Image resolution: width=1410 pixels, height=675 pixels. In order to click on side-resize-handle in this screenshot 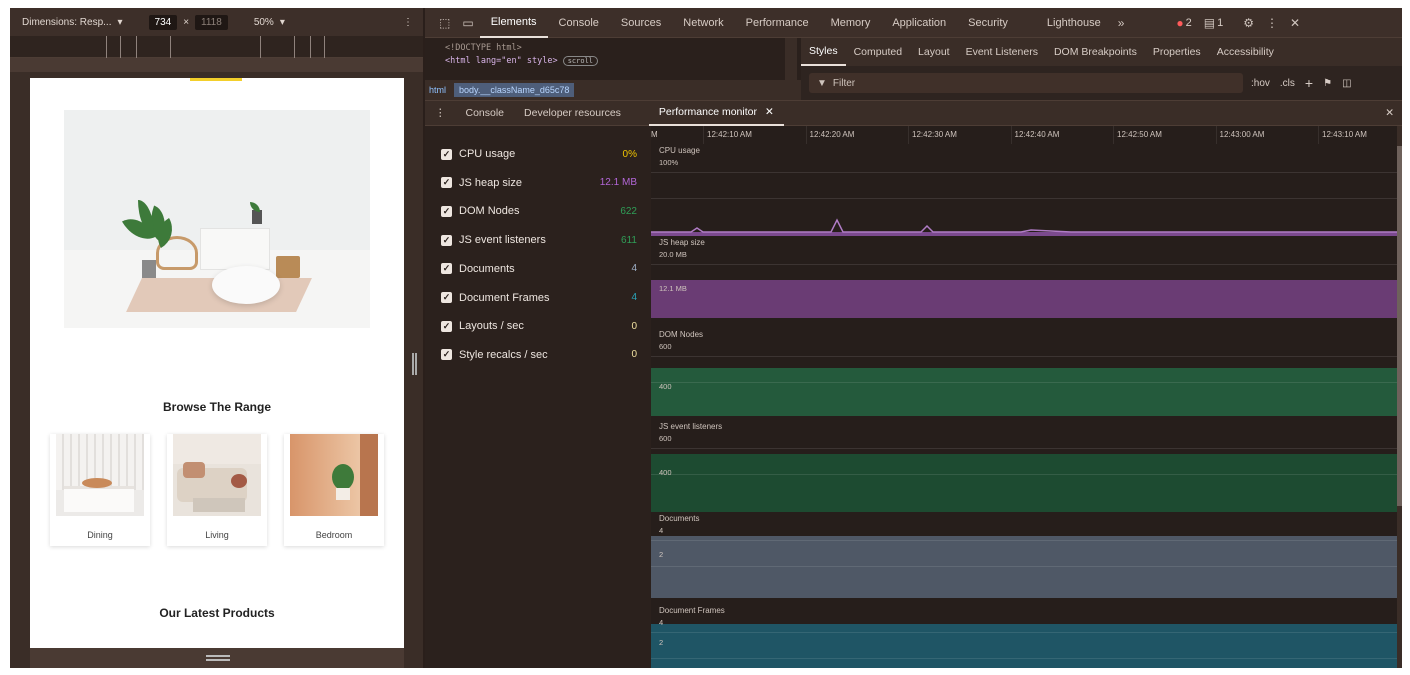, I will do `click(414, 364)`.